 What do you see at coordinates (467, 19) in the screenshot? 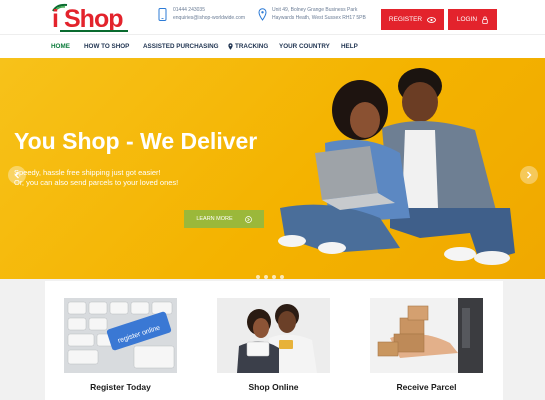
I see `login-label: LOGIN` at bounding box center [467, 19].